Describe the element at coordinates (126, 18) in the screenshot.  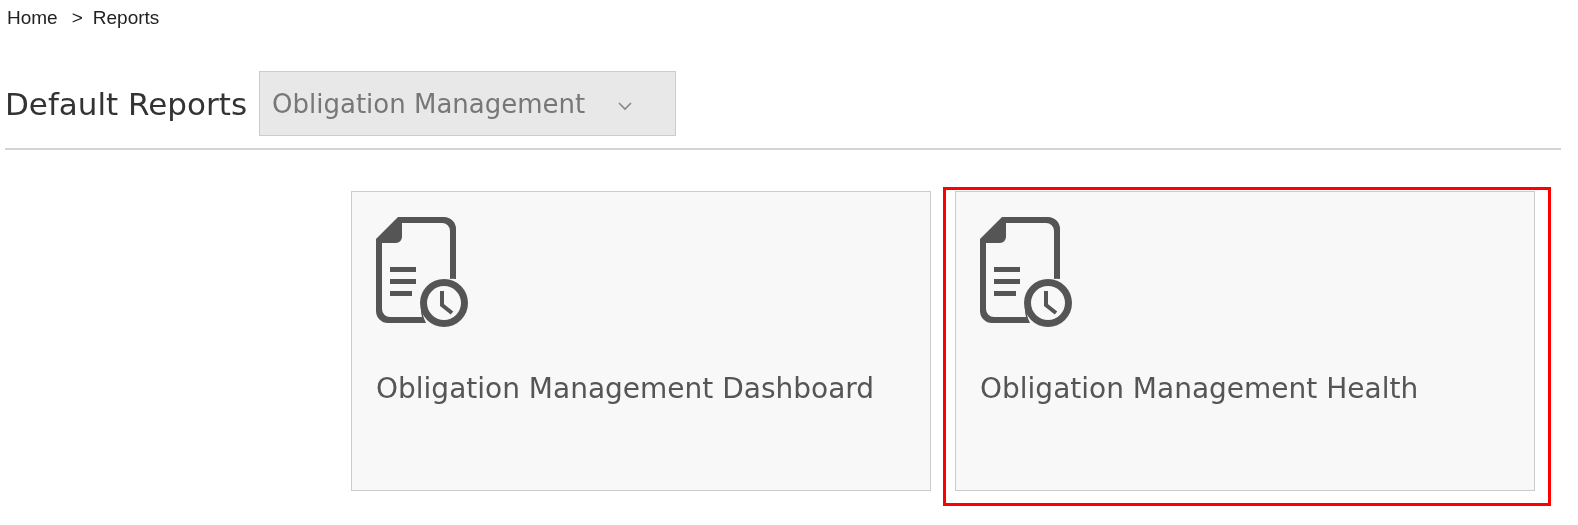
I see `breadcrumb-link: Reports` at that location.